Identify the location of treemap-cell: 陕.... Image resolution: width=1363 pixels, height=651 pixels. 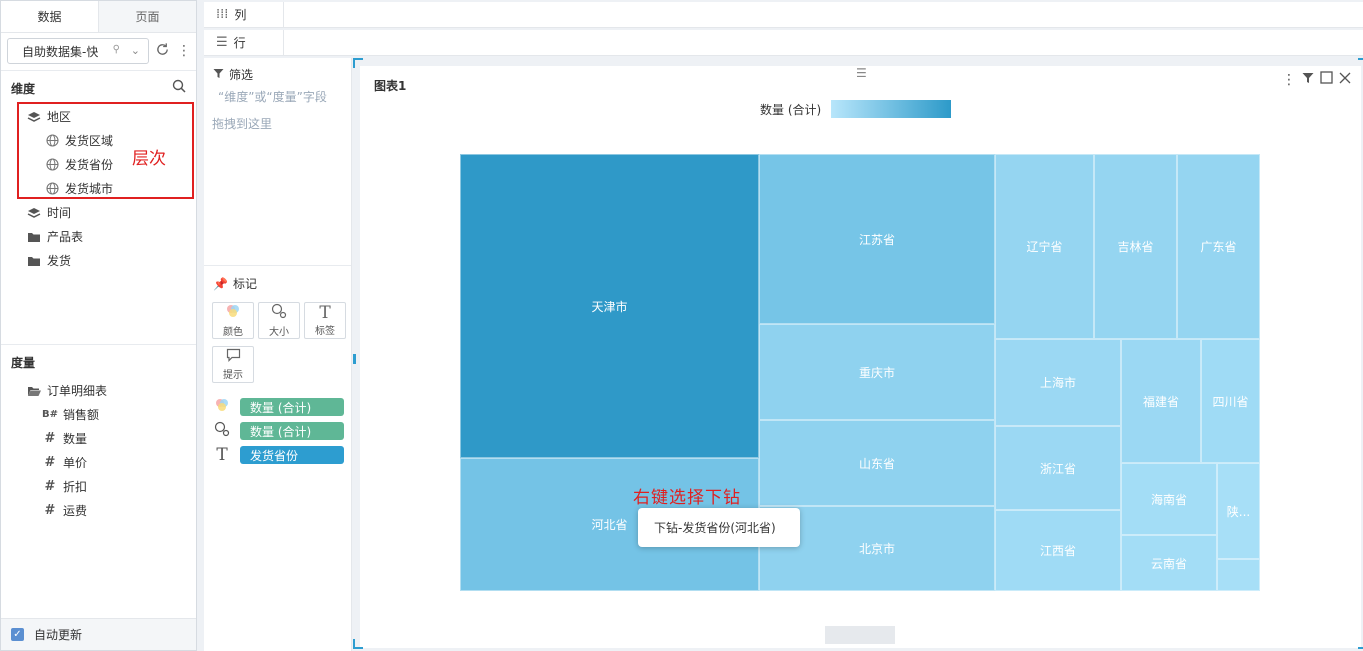
(1238, 511).